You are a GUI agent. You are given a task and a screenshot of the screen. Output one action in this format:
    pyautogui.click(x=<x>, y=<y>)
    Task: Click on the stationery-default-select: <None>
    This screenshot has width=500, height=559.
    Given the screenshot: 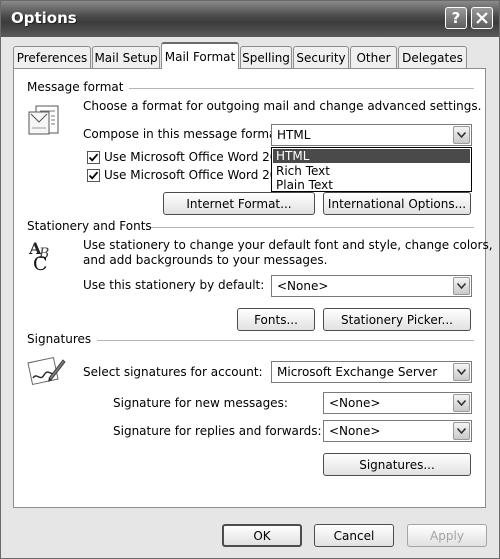 What is the action you would take?
    pyautogui.click(x=371, y=286)
    